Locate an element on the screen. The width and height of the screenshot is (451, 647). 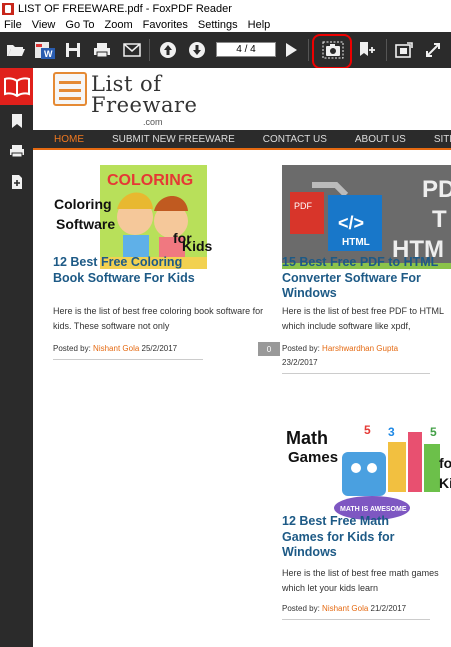
bookmark-icon is located at coordinates (16, 121).